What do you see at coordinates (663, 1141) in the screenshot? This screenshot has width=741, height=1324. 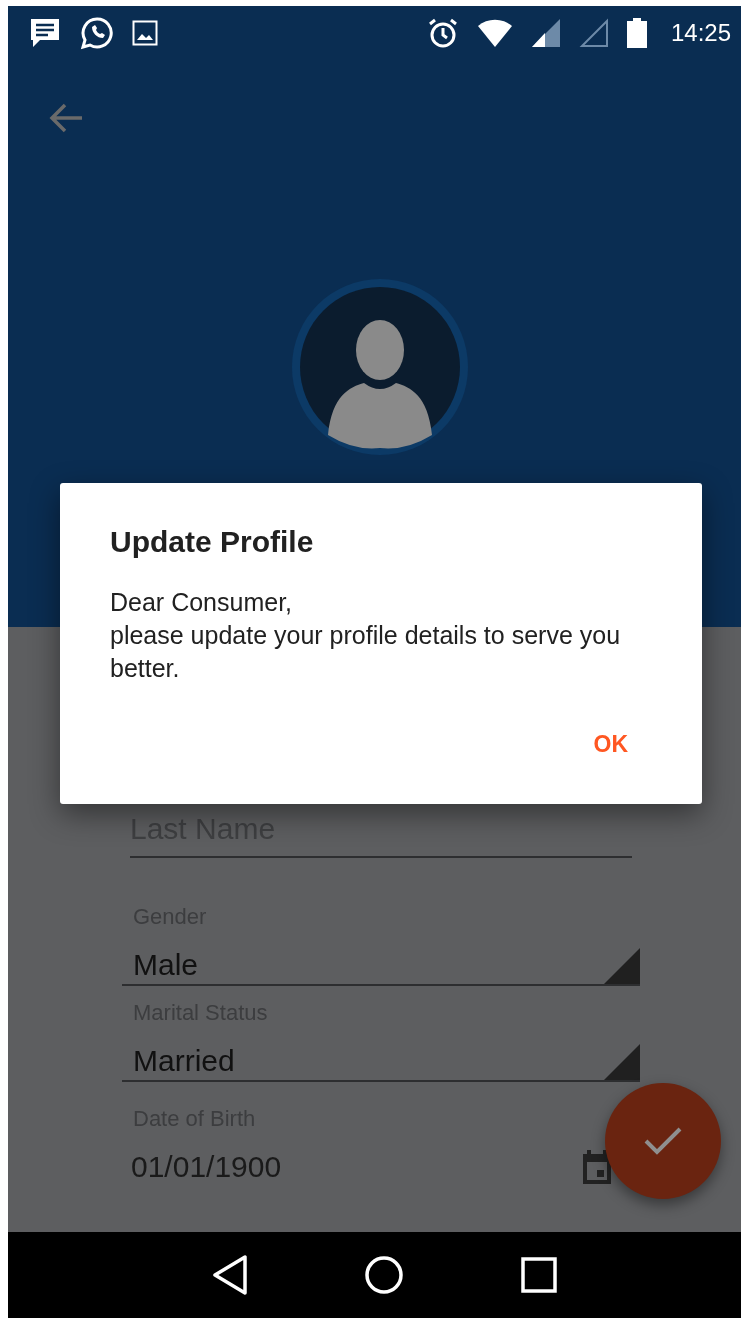 I see `check-icon` at bounding box center [663, 1141].